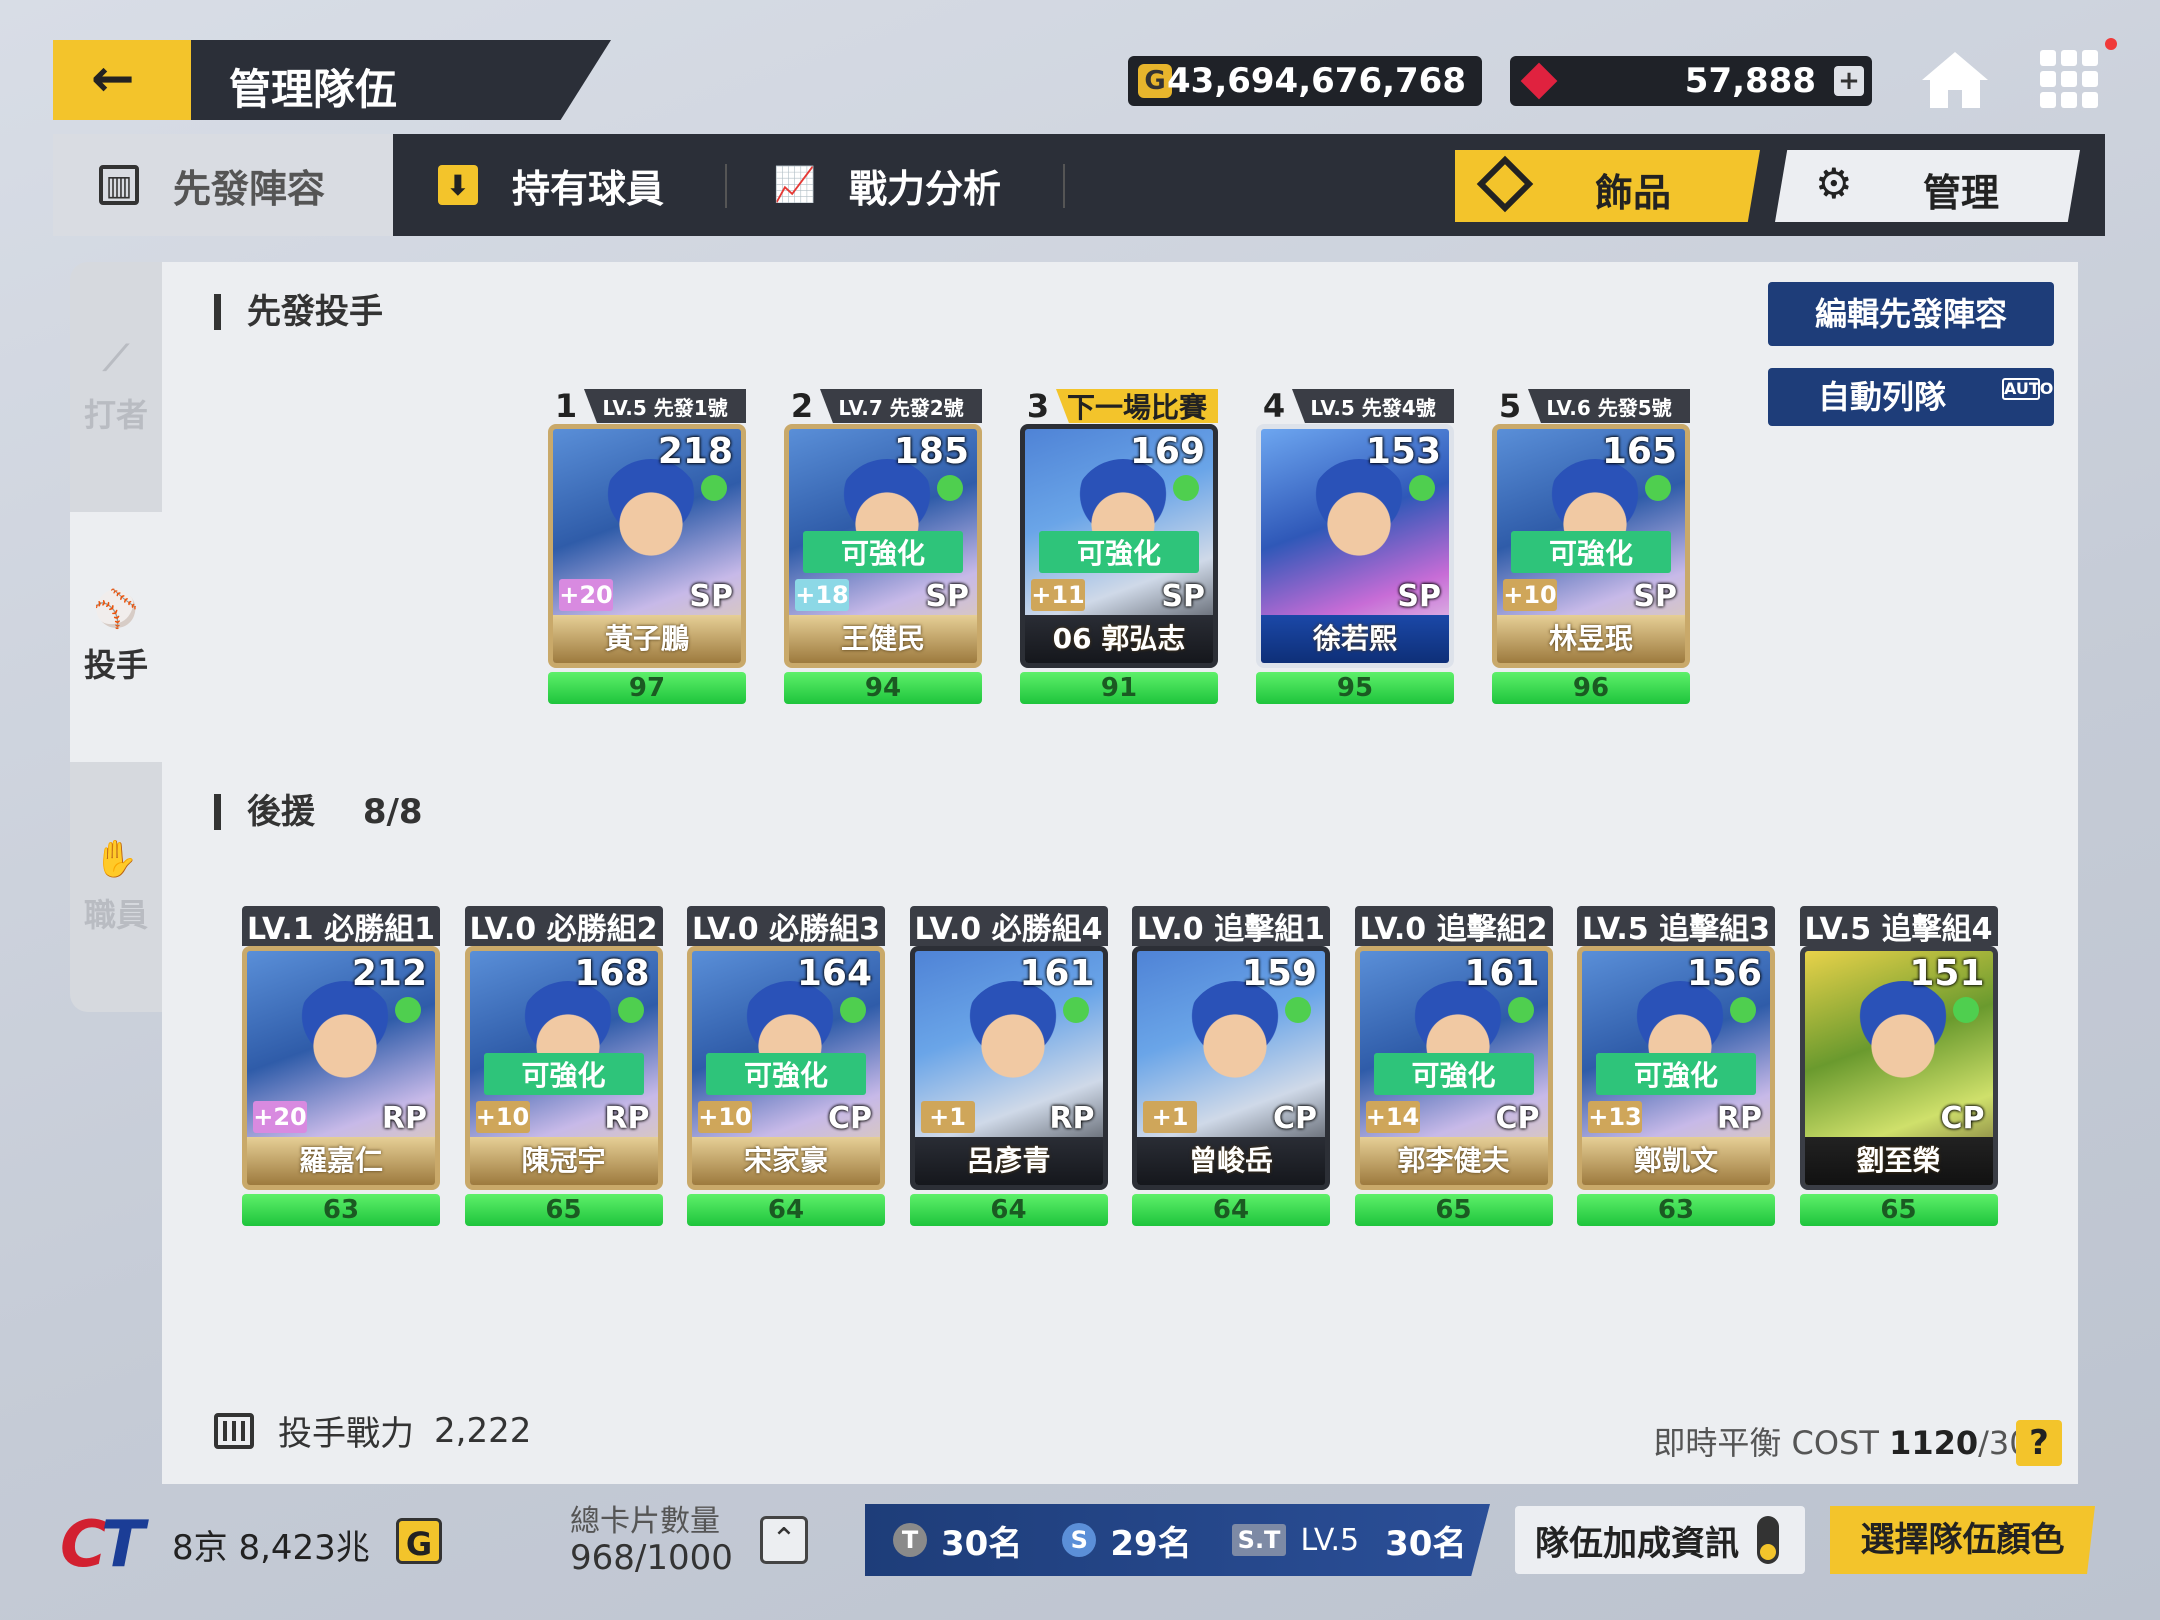 The width and height of the screenshot is (2160, 1620). I want to click on enhance-level: +1, so click(1170, 1117).